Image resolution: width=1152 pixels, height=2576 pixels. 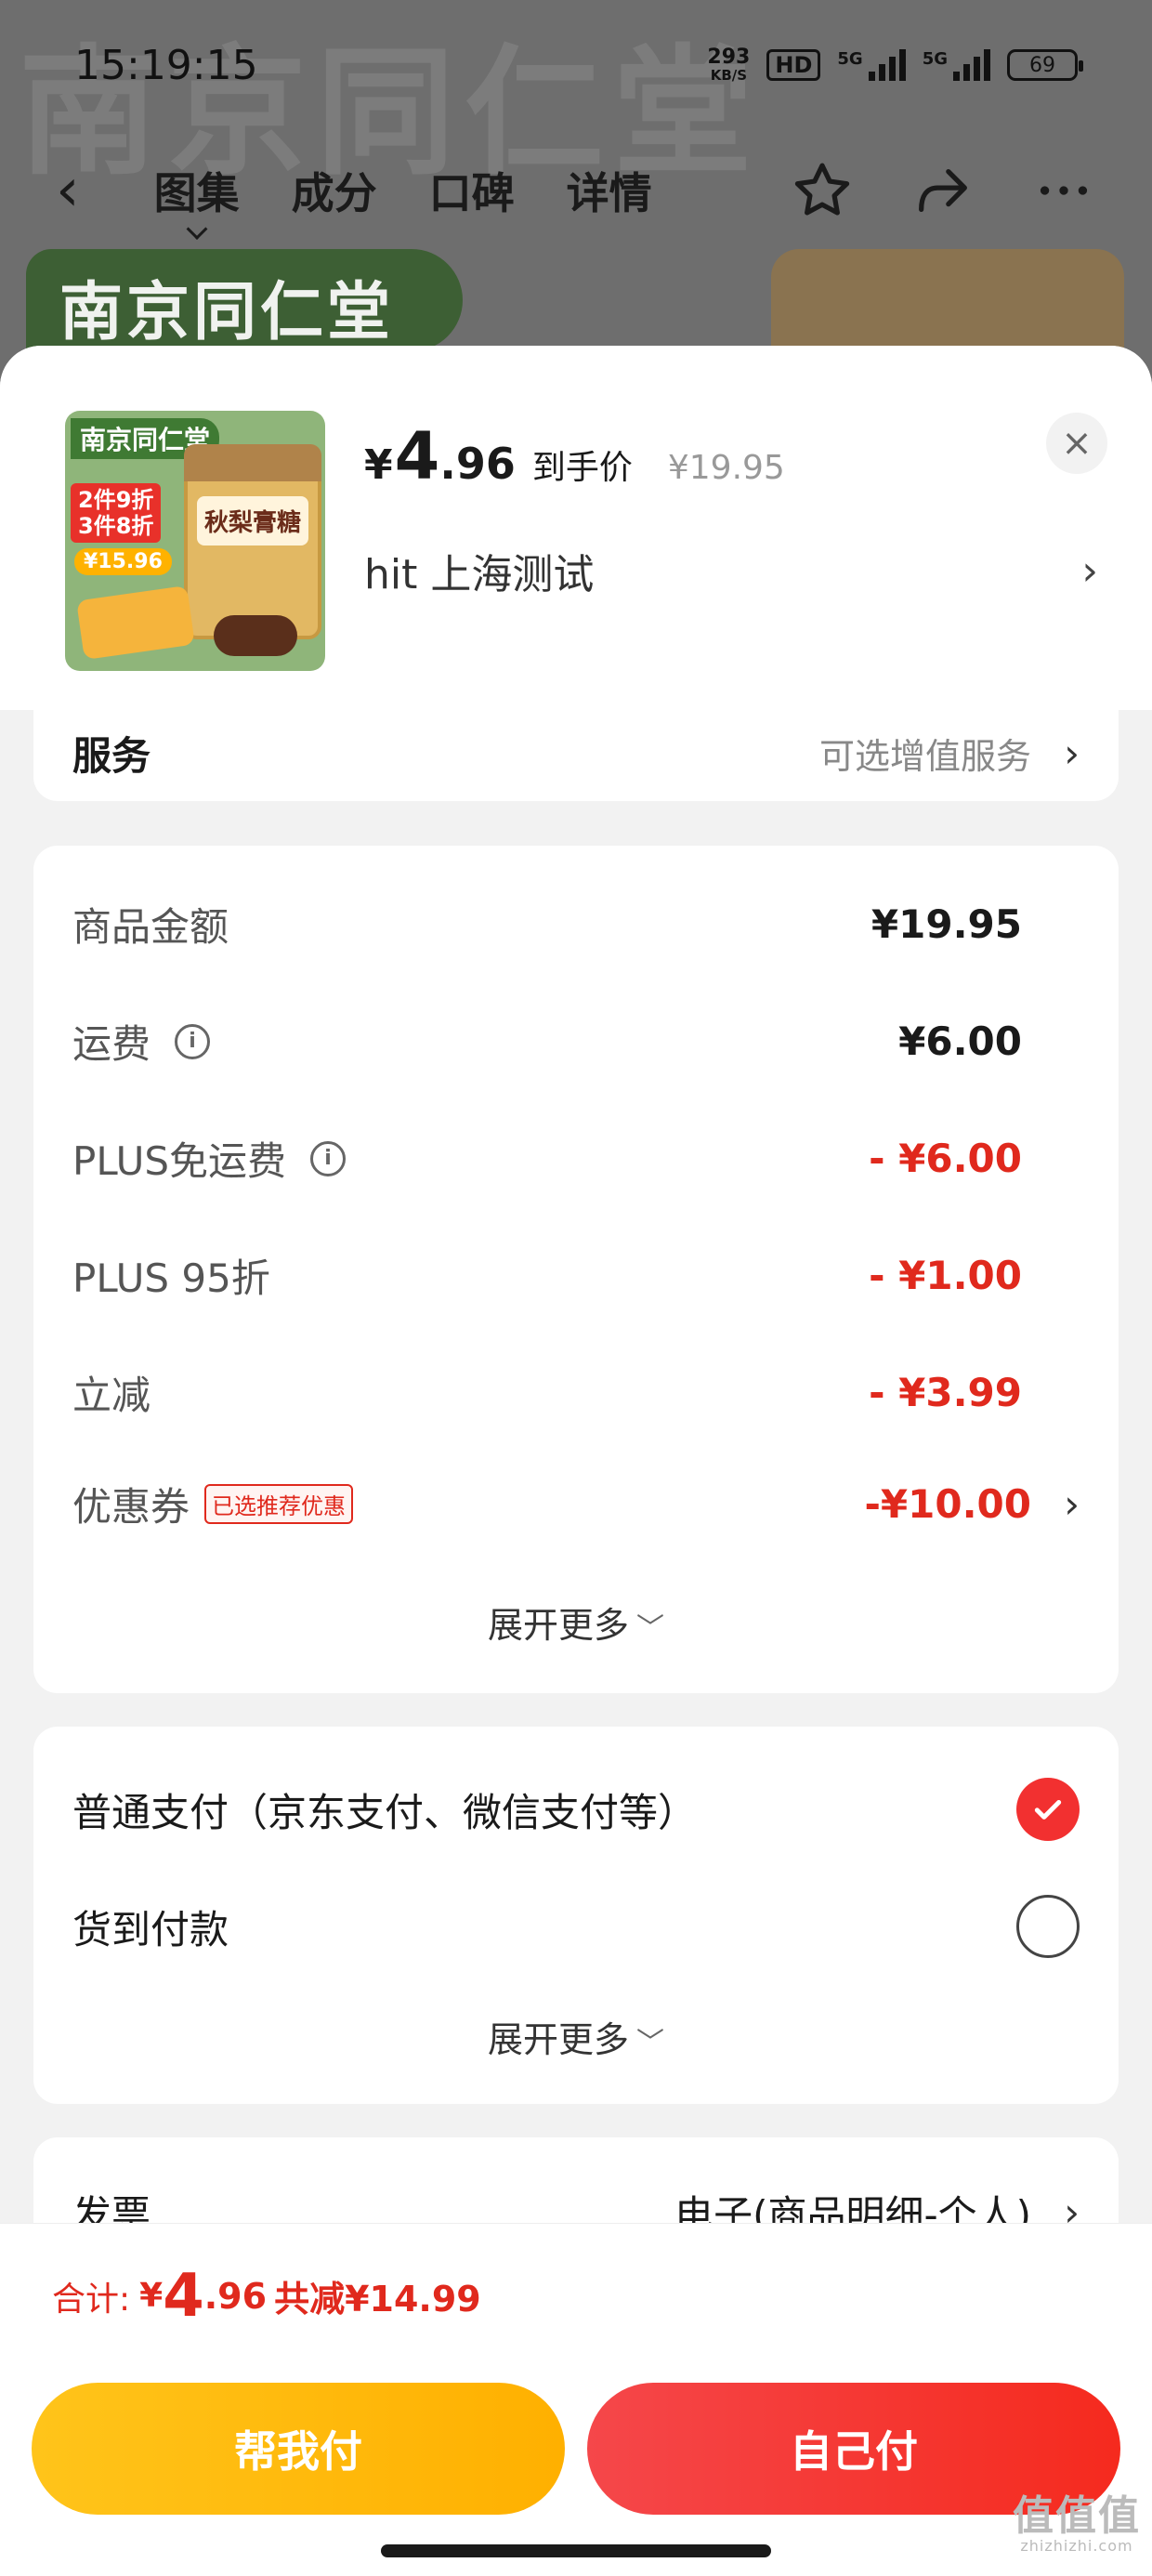 What do you see at coordinates (871, 65) in the screenshot?
I see `signal-icon: 5G` at bounding box center [871, 65].